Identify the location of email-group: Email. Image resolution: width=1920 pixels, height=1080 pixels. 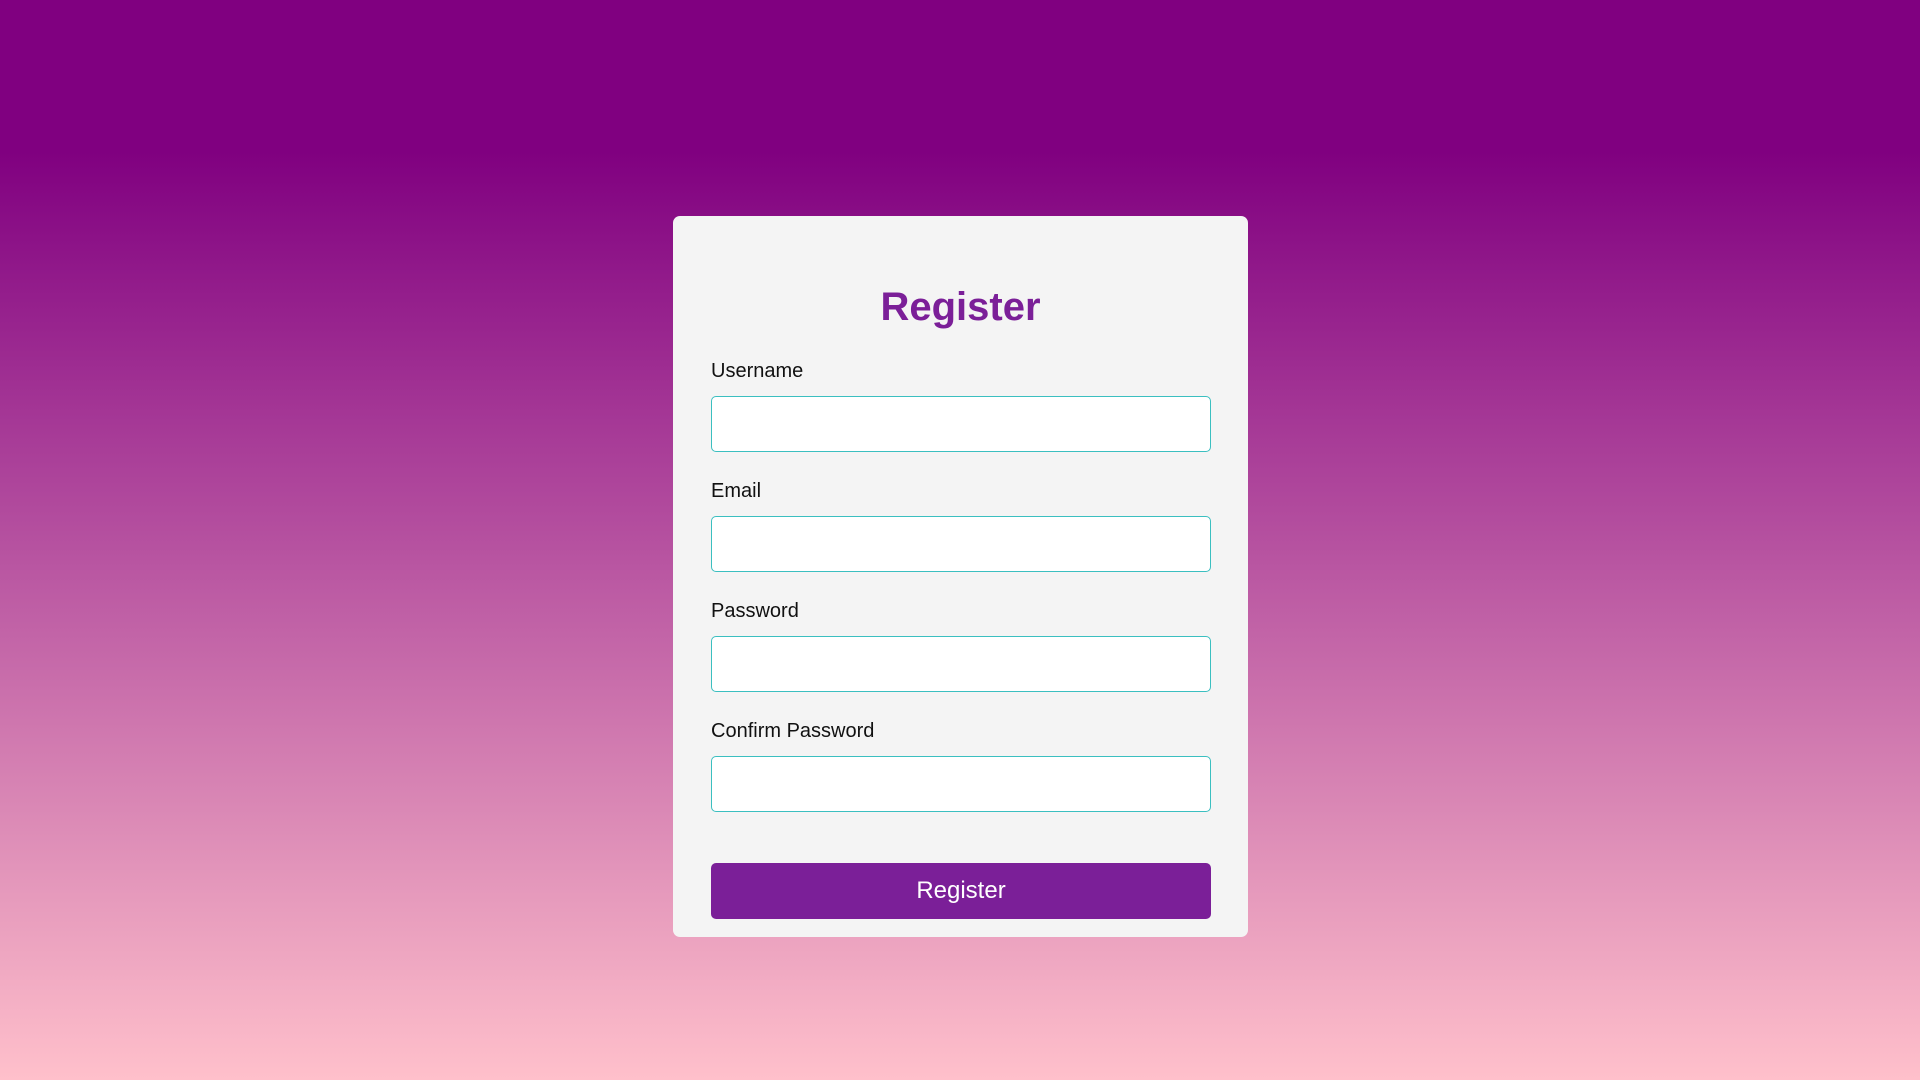
(961, 525).